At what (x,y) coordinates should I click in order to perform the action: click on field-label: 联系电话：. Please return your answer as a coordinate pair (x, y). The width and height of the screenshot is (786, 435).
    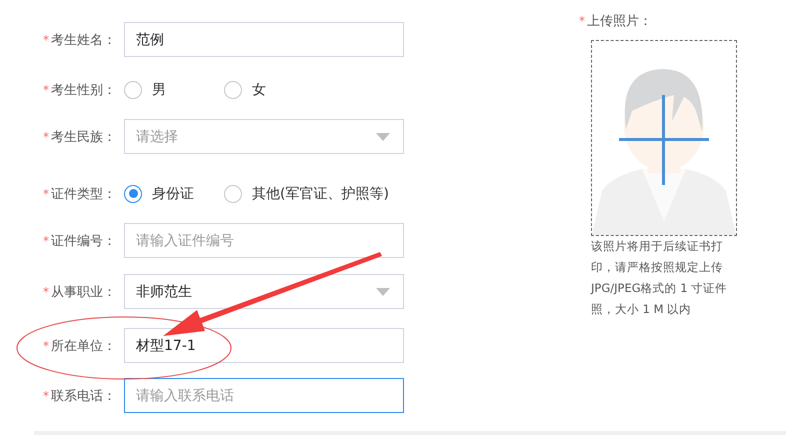
    Looking at the image, I should click on (83, 396).